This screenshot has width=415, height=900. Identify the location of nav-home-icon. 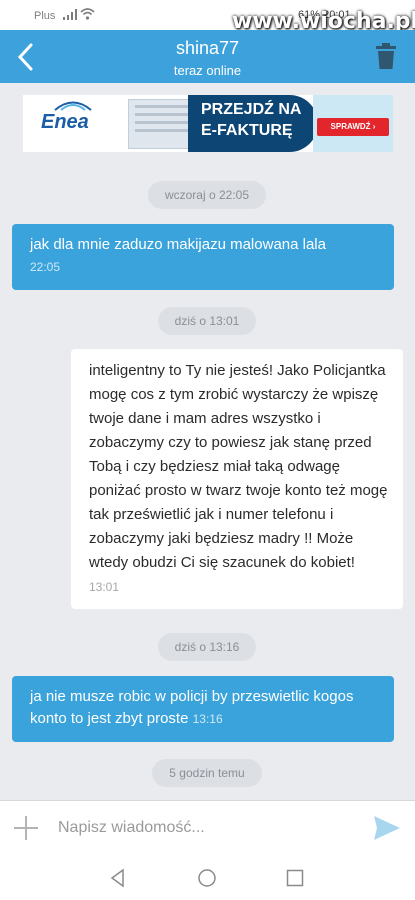
(207, 878).